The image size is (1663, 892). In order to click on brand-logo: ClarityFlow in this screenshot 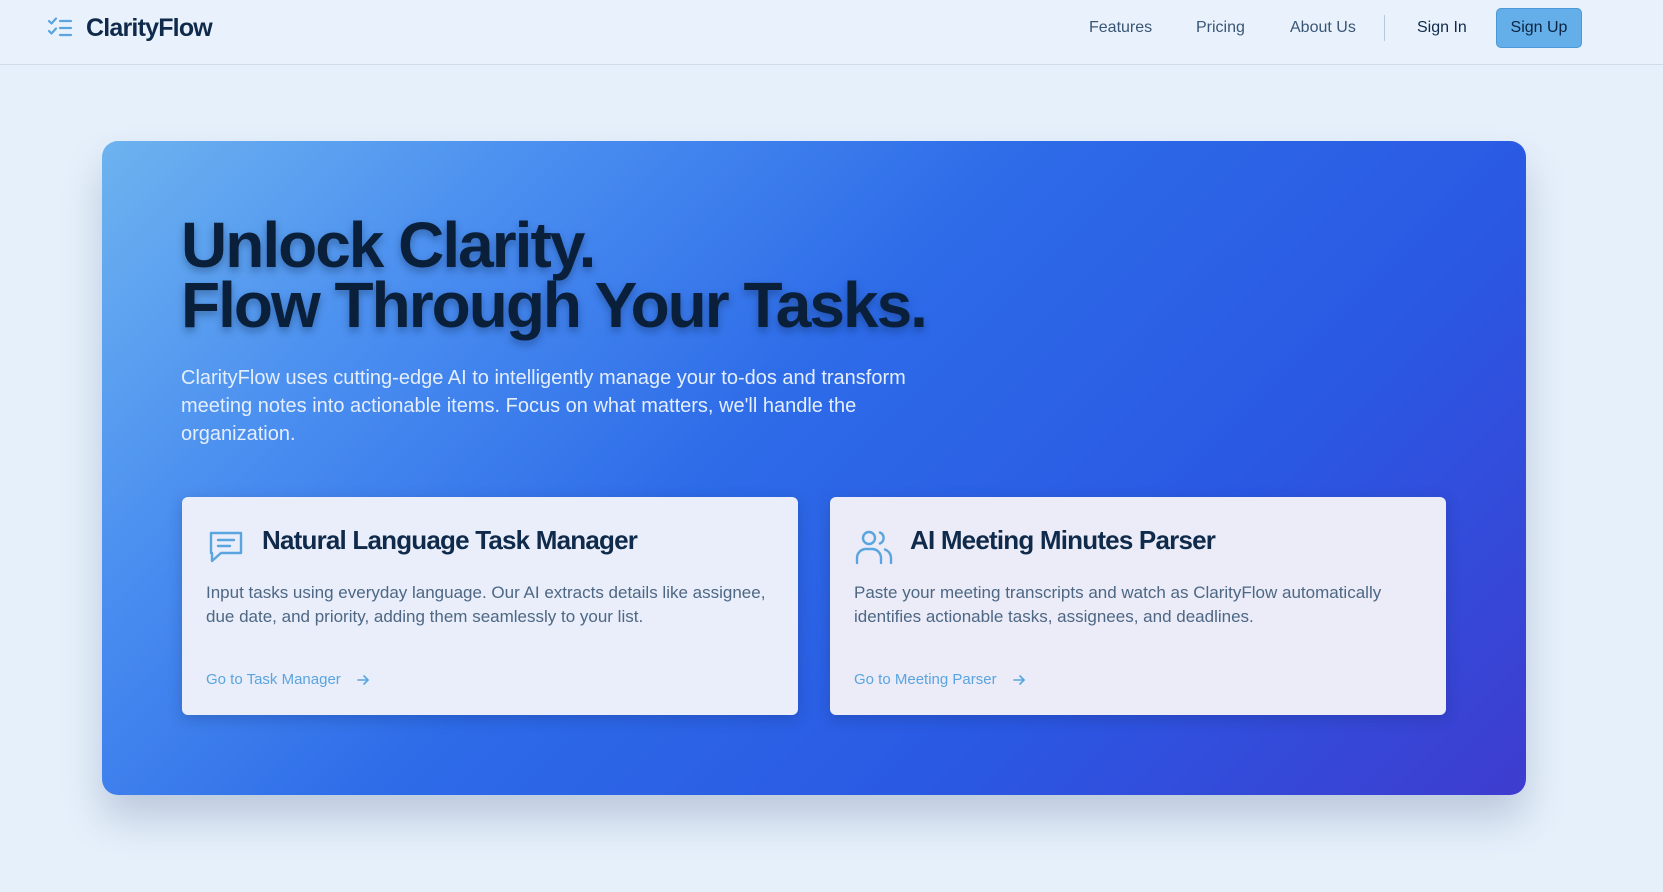, I will do `click(129, 28)`.